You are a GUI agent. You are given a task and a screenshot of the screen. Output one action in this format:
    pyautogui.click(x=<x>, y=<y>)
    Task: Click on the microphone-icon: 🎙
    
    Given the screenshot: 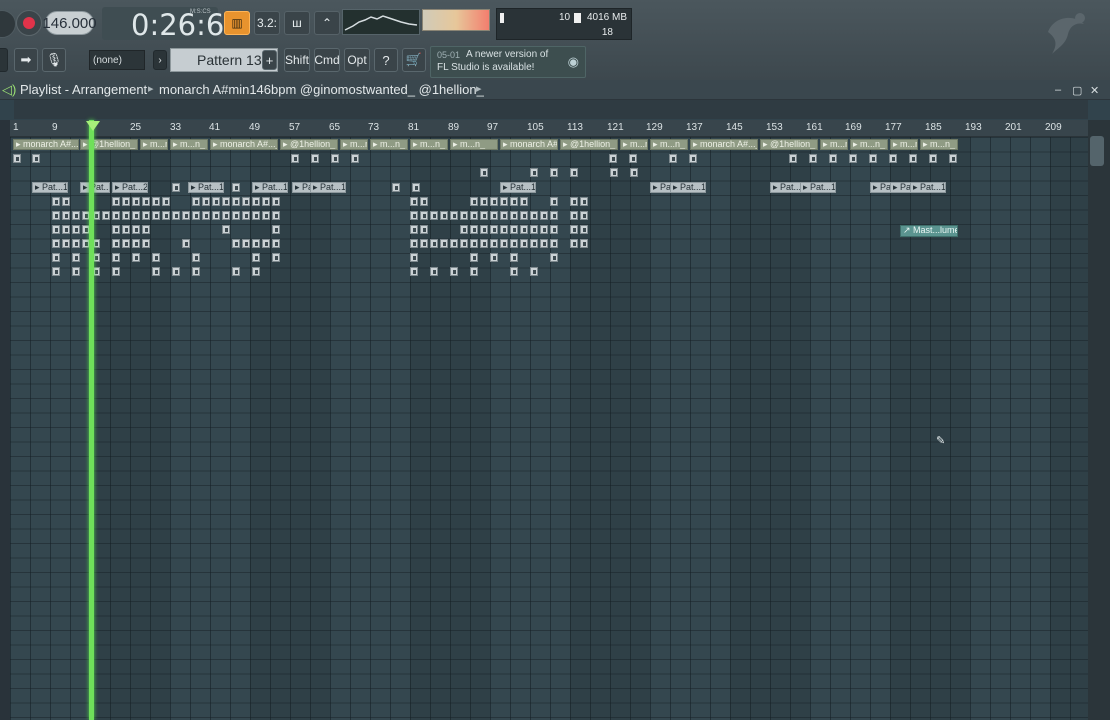 What is the action you would take?
    pyautogui.click(x=54, y=60)
    